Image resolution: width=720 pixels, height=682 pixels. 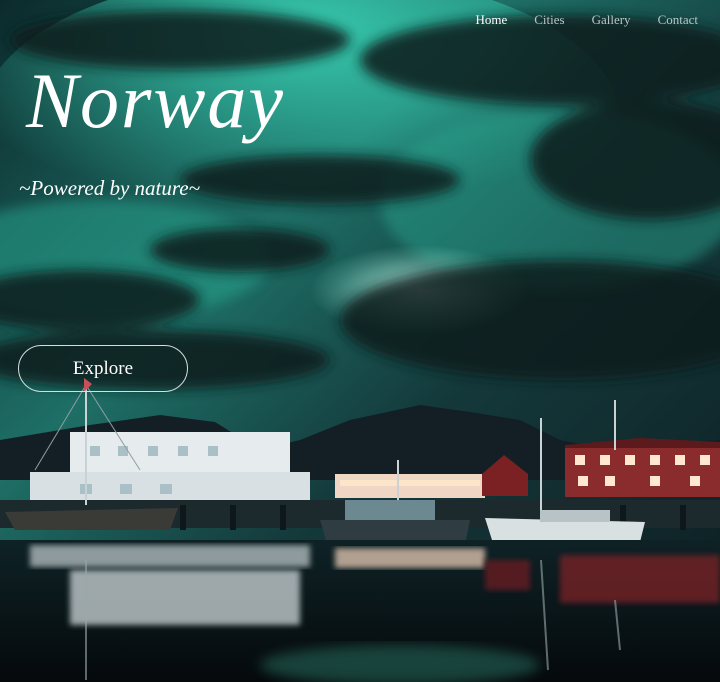 What do you see at coordinates (109, 188) in the screenshot?
I see `hero-subtitle: ~Powered by nature~` at bounding box center [109, 188].